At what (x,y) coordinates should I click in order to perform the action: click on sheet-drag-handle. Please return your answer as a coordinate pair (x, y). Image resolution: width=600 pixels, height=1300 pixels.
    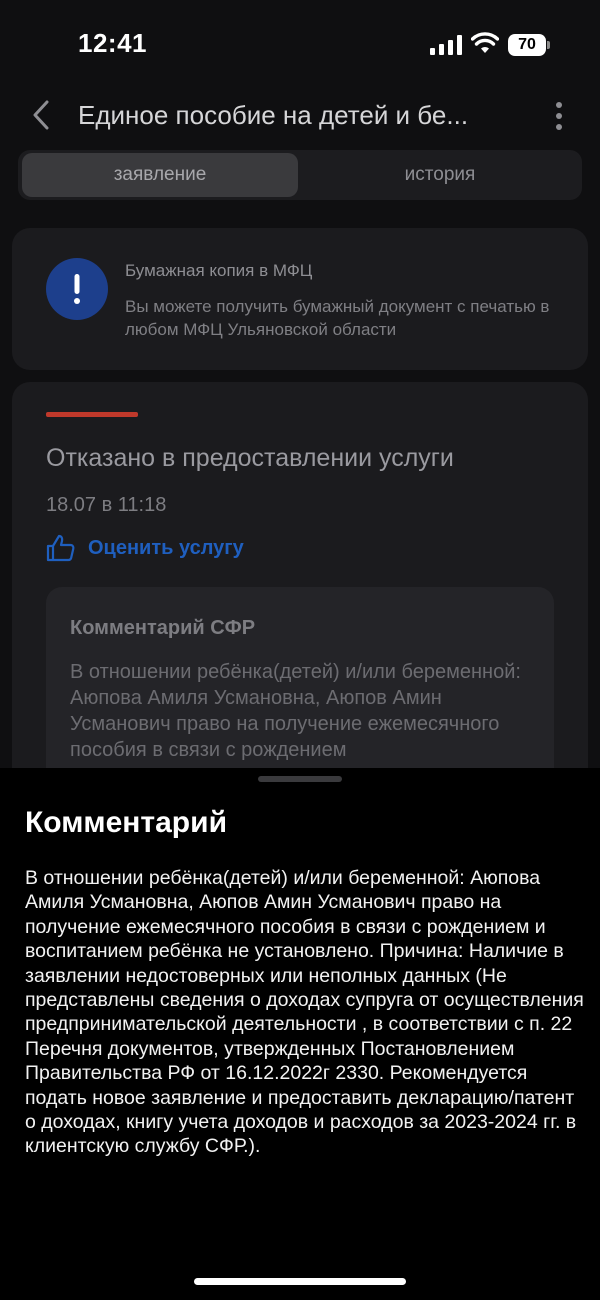
    Looking at the image, I should click on (300, 779).